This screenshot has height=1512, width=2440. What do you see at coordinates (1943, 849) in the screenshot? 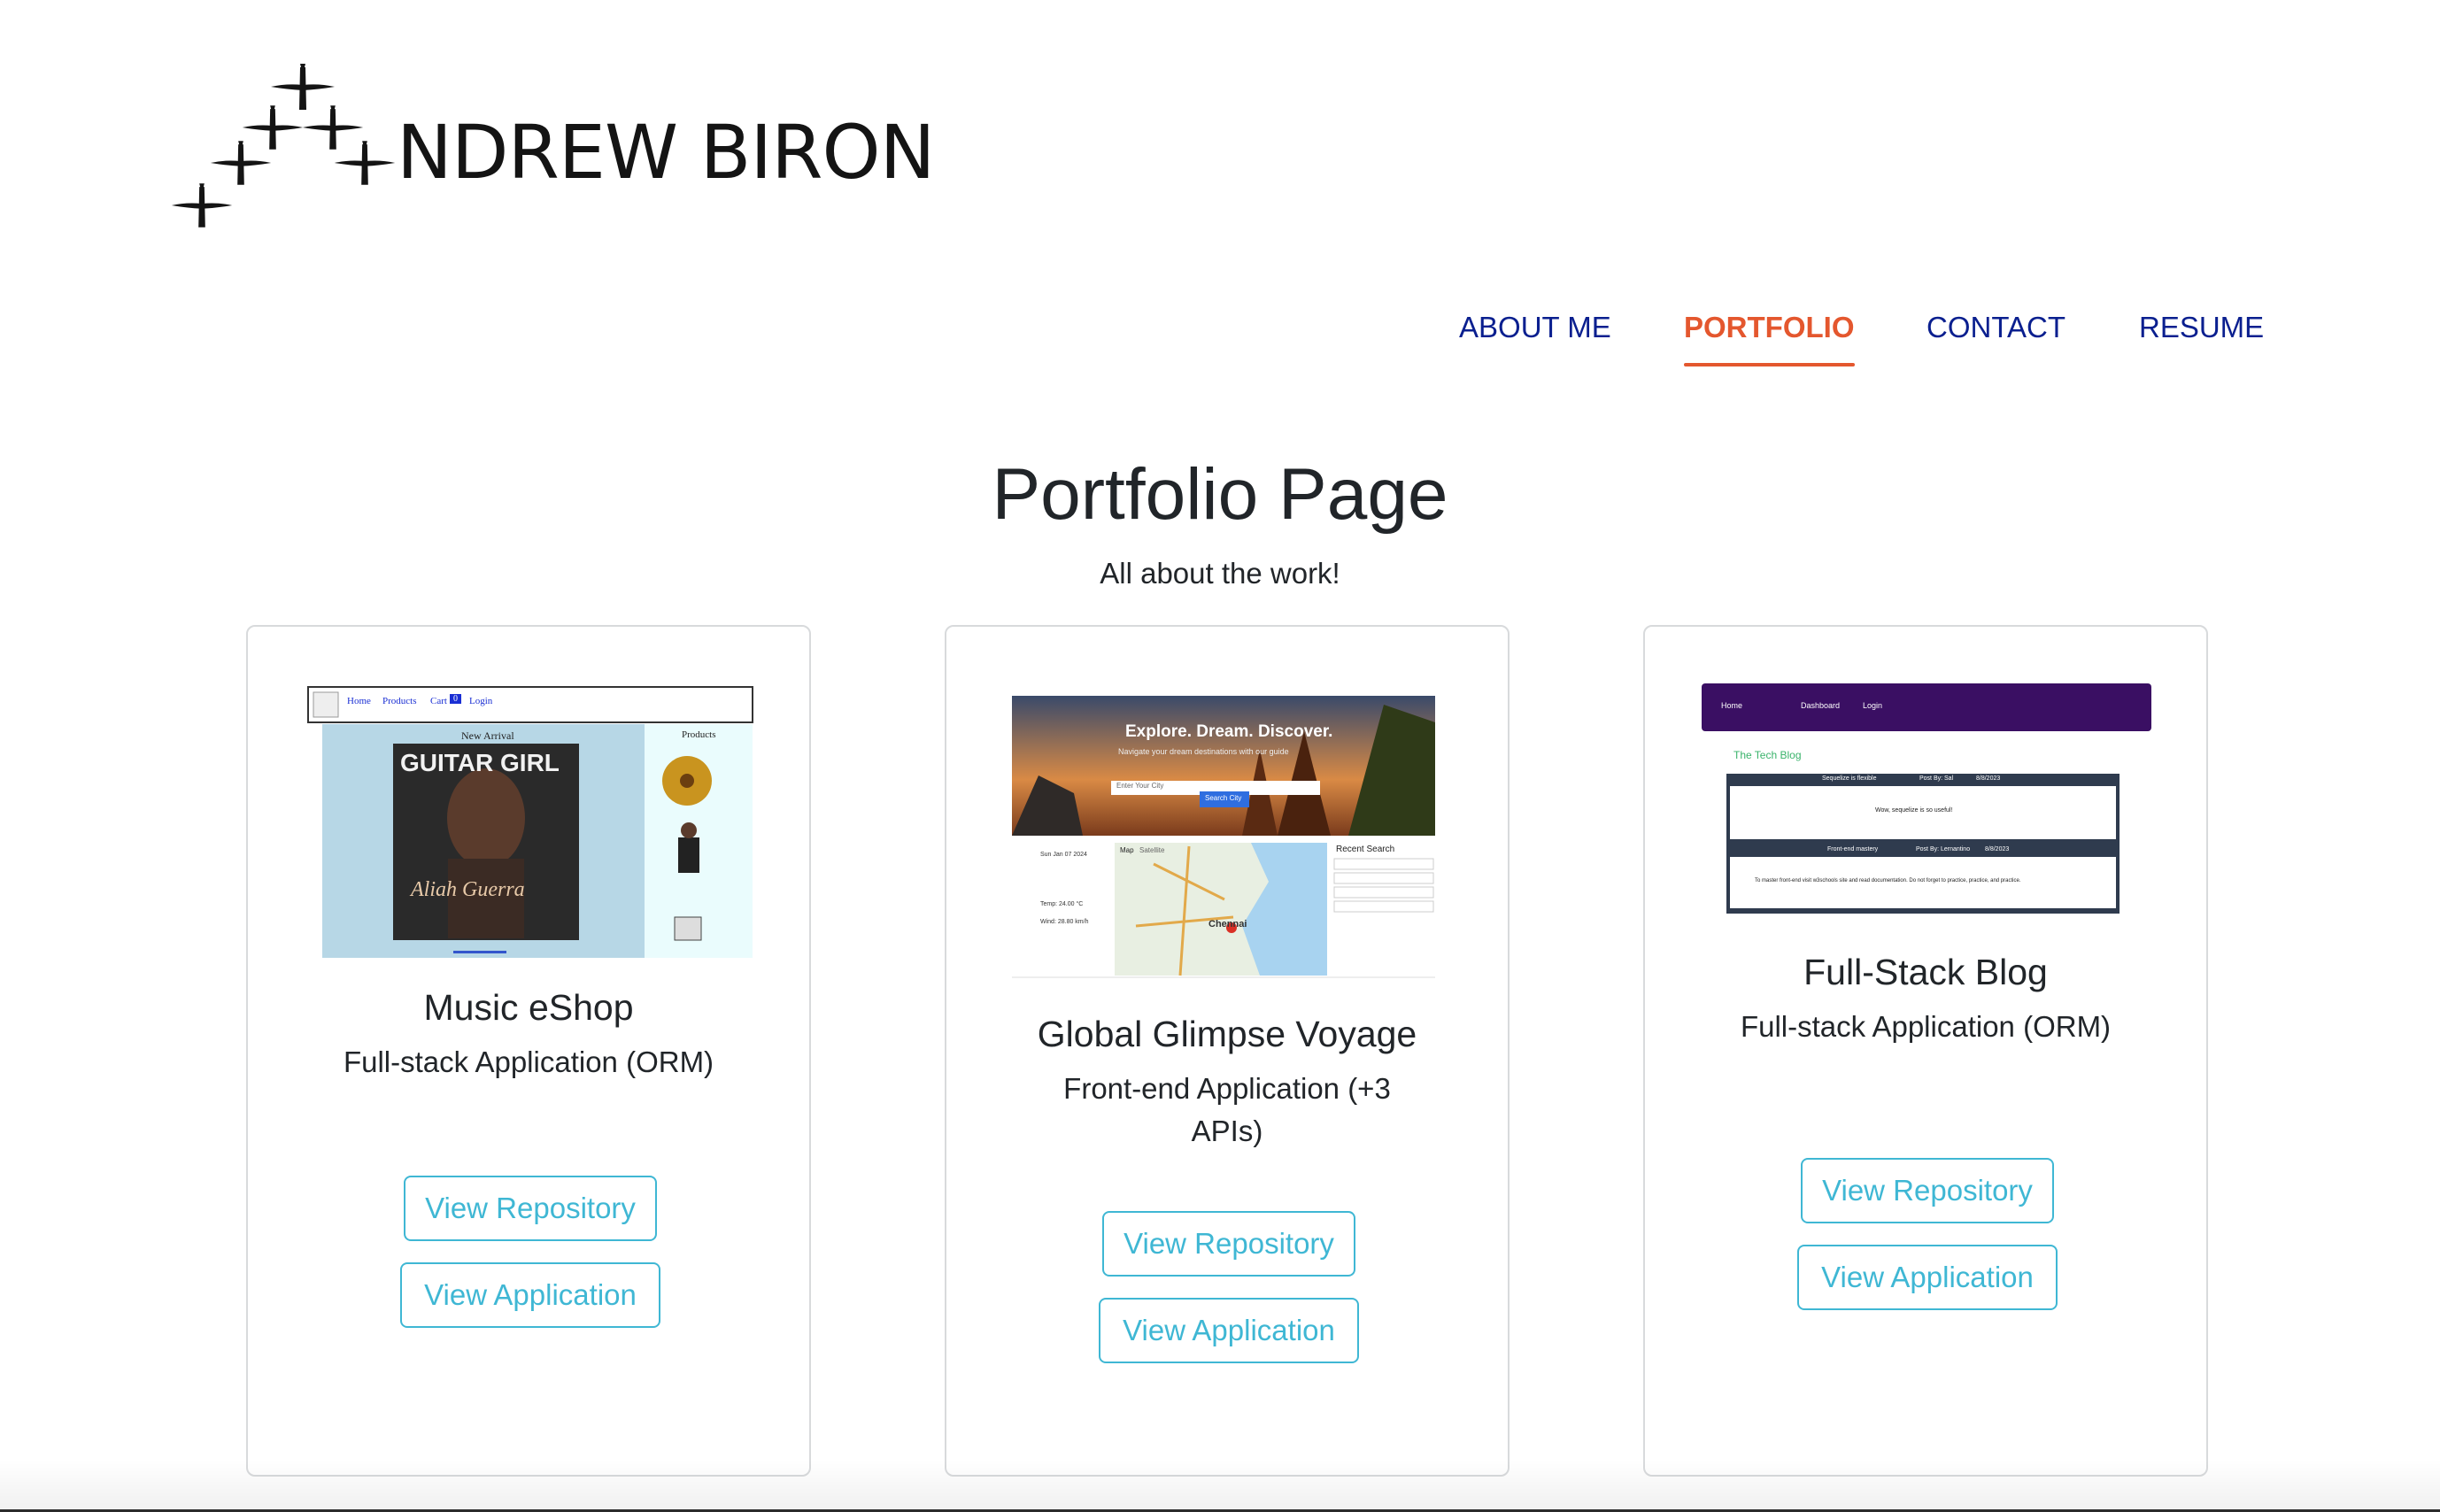
I see `thumb-post2-author: Post By: Lernantino` at bounding box center [1943, 849].